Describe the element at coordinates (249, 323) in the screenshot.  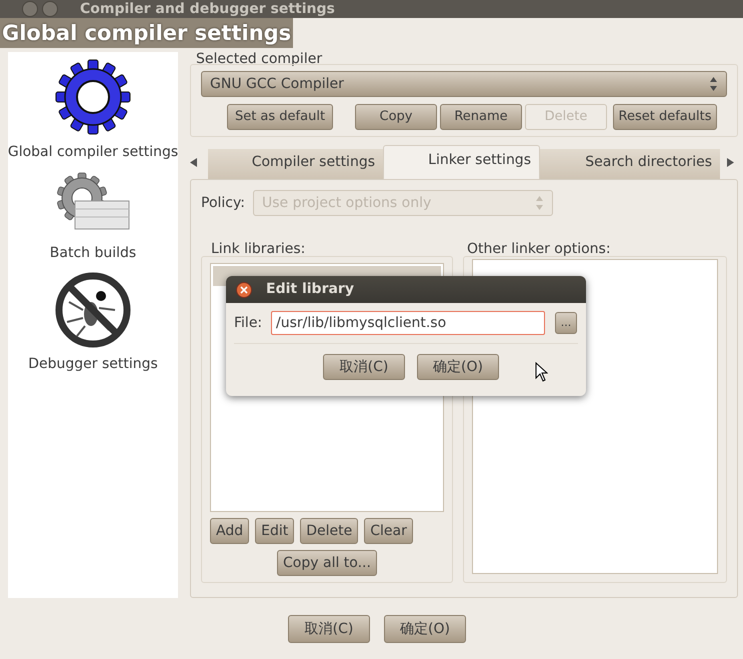
I see `file-label: File:` at that location.